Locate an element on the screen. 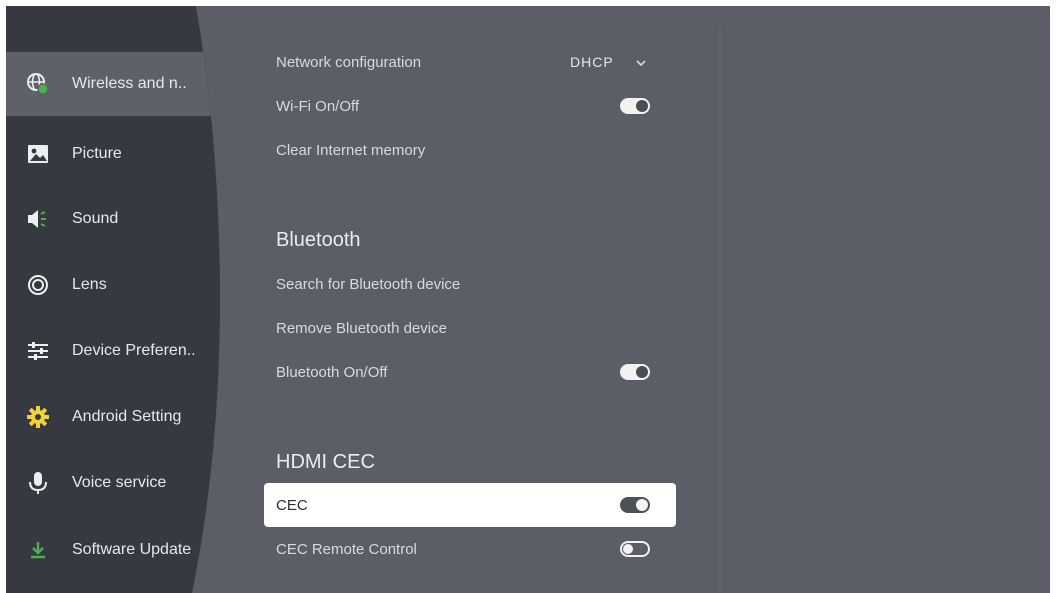  microphone-icon is located at coordinates (38, 483).